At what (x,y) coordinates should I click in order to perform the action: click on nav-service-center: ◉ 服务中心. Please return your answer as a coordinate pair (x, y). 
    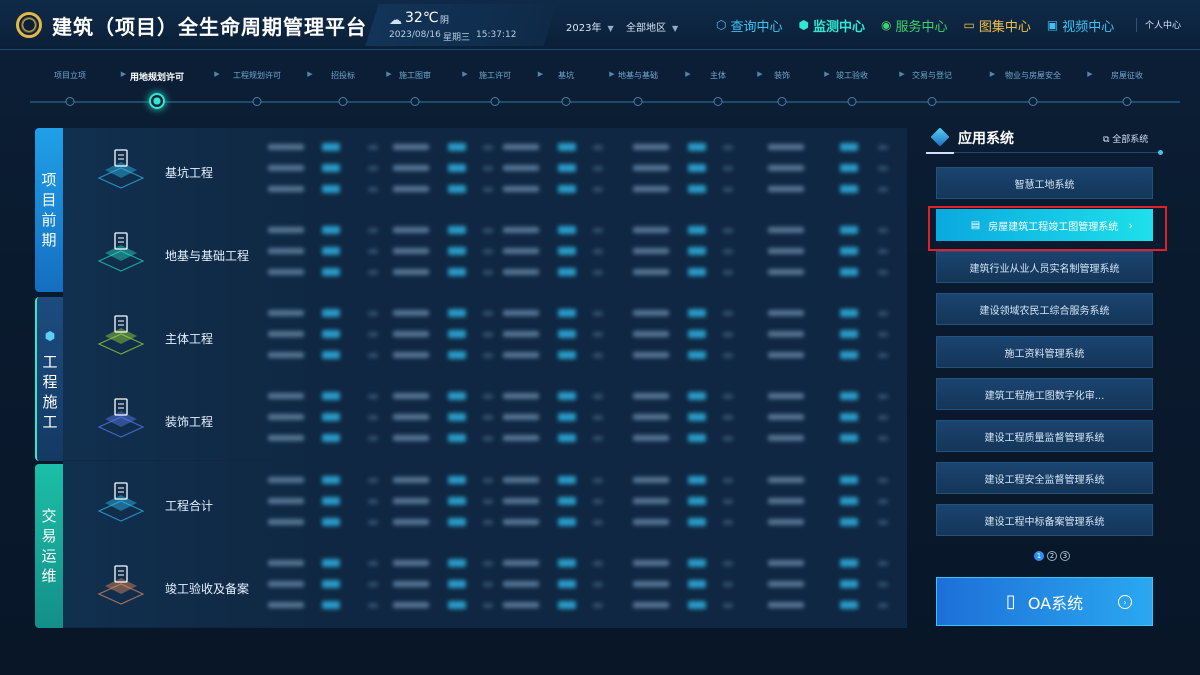
    Looking at the image, I should click on (914, 25).